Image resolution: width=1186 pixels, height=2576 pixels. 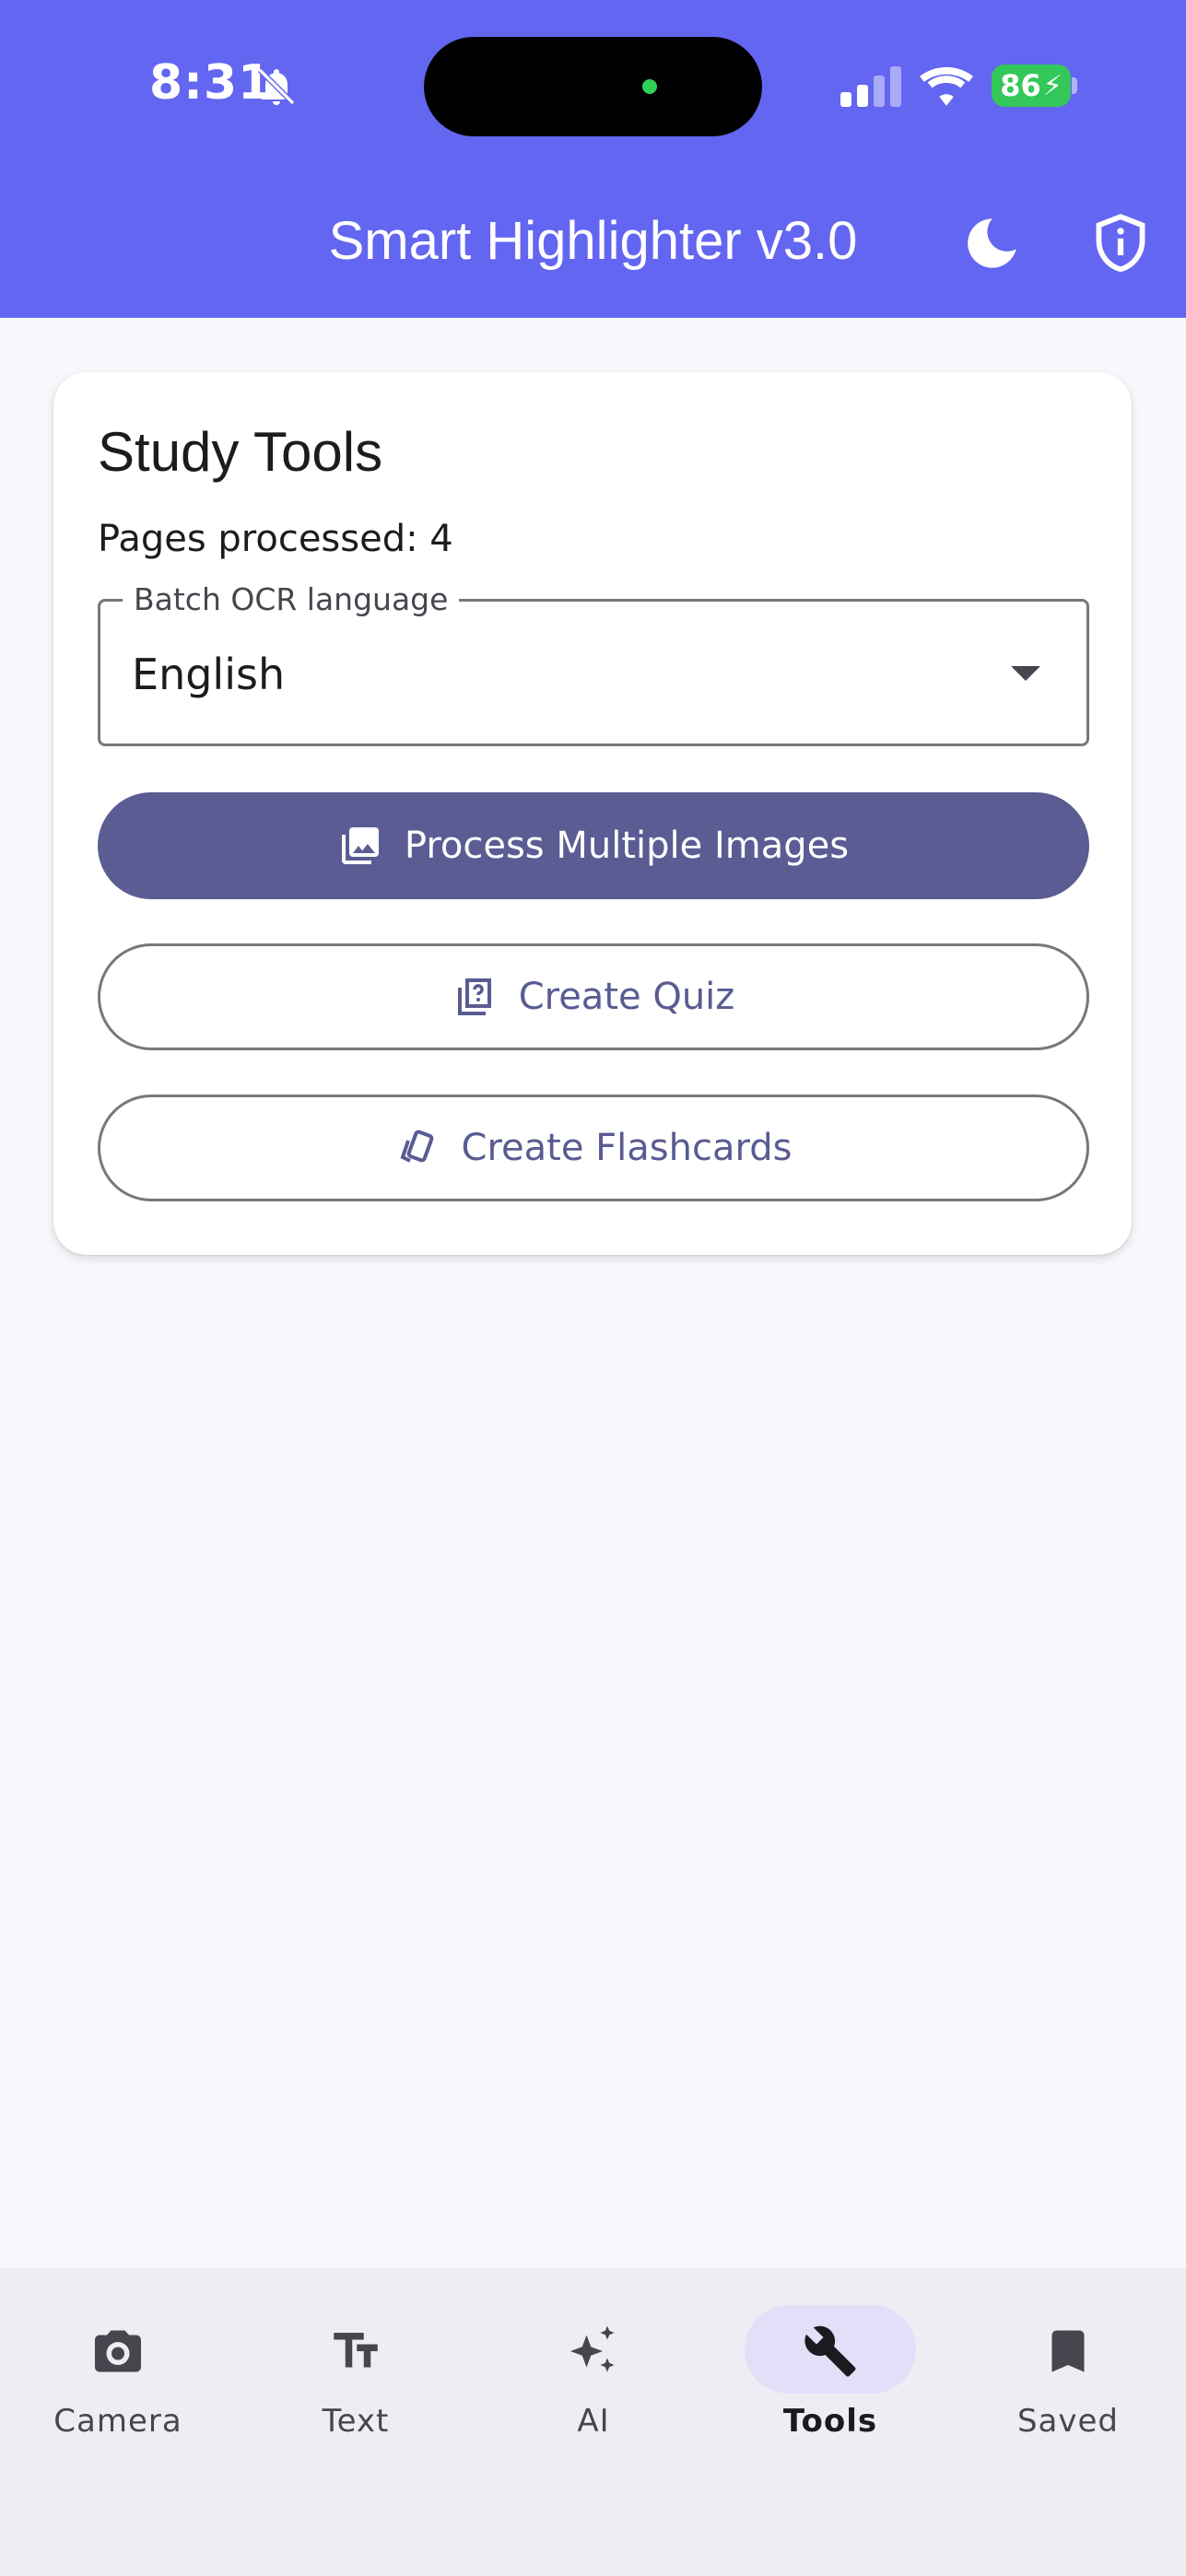 What do you see at coordinates (276, 86) in the screenshot?
I see `bell-muted-icon` at bounding box center [276, 86].